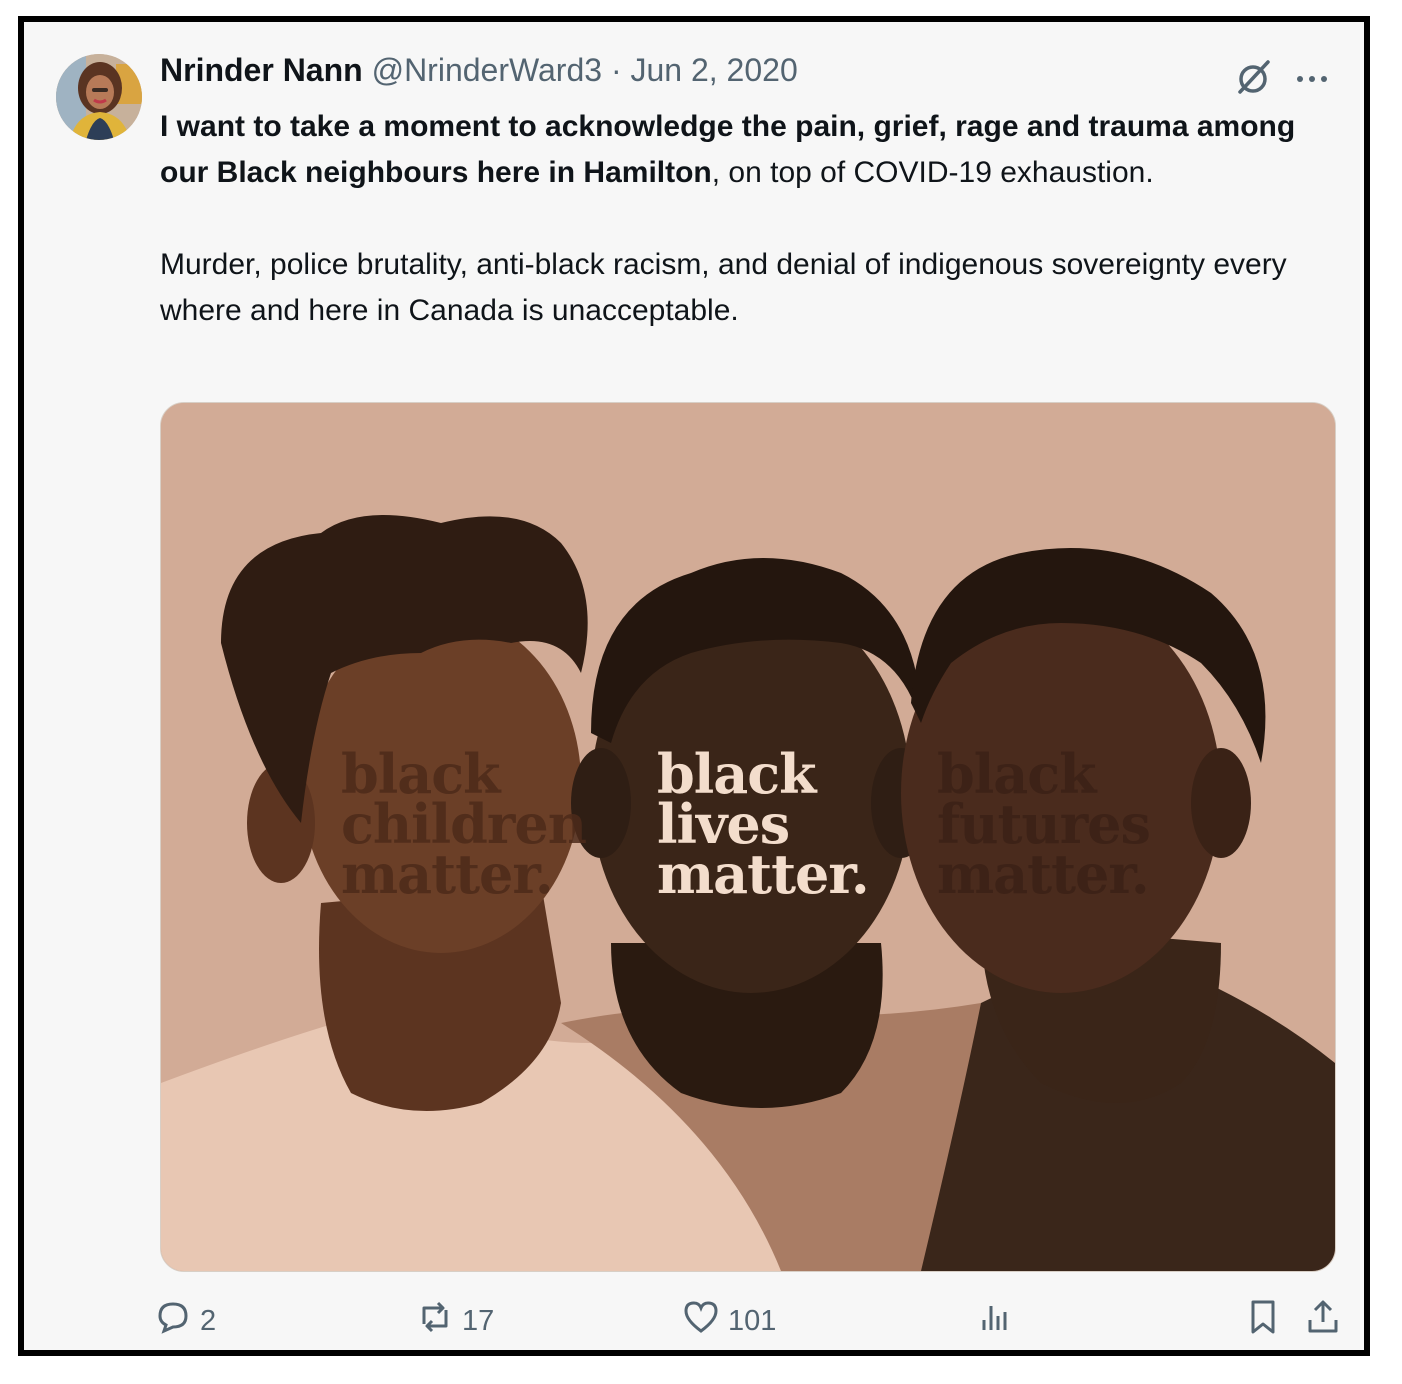  I want to click on like-count: 101, so click(752, 1320).